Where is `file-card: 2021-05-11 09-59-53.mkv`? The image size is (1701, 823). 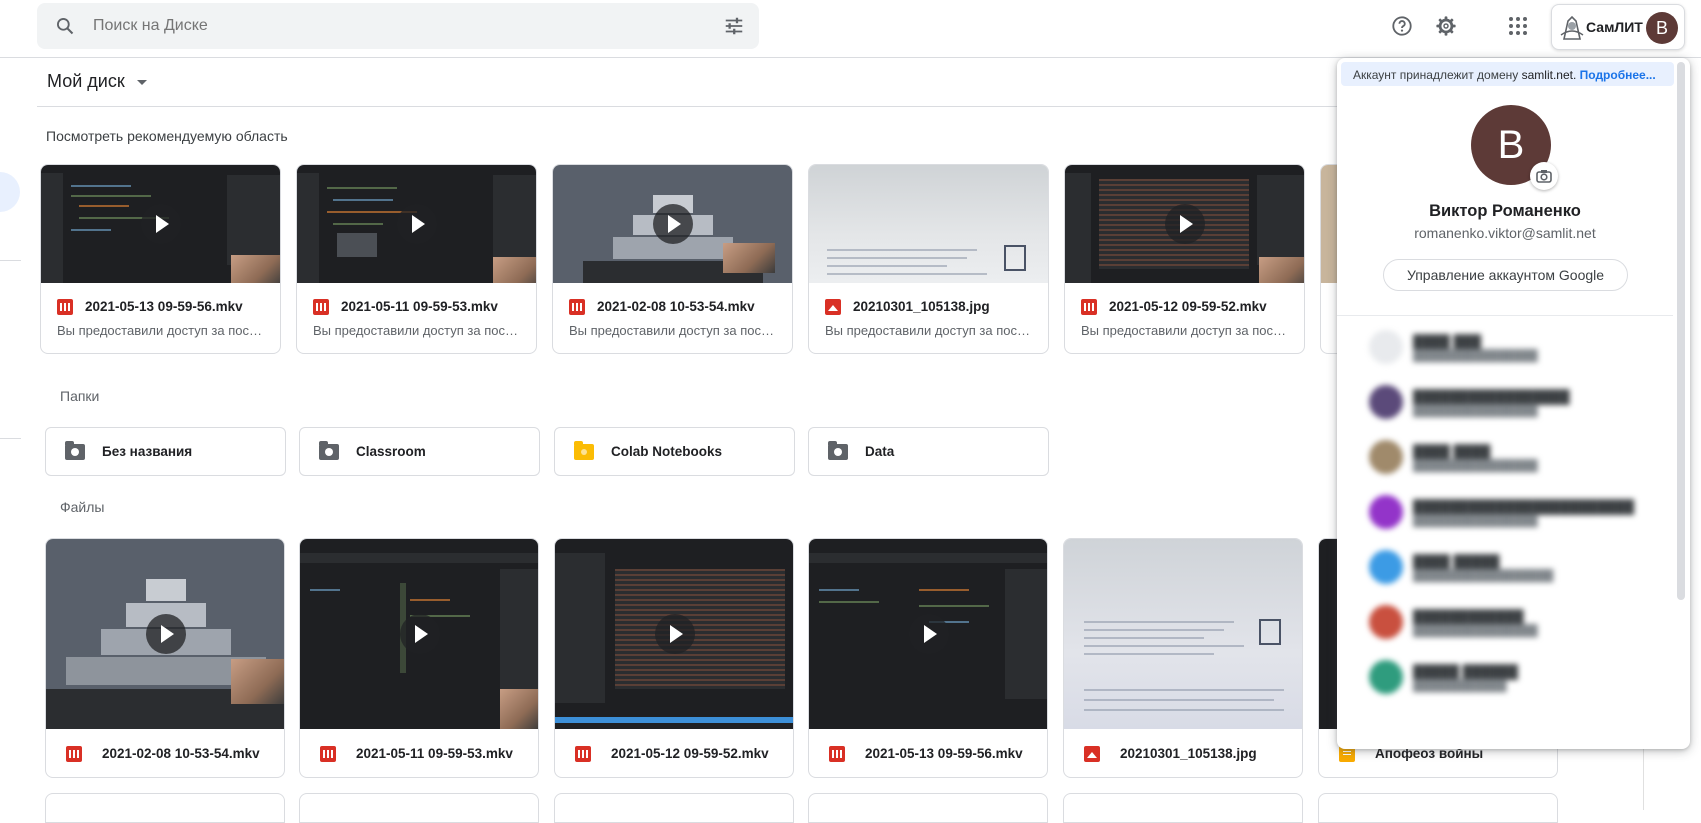
file-card: 2021-05-11 09-59-53.mkv is located at coordinates (419, 658).